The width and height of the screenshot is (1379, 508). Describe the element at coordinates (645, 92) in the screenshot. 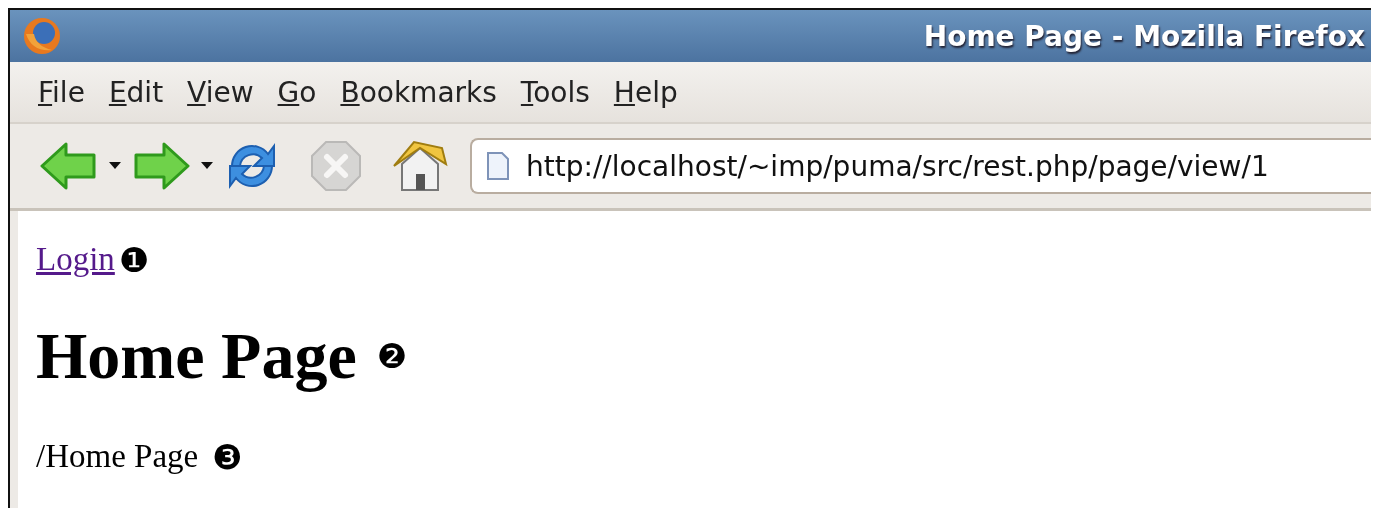

I see `menu-item: Help` at that location.